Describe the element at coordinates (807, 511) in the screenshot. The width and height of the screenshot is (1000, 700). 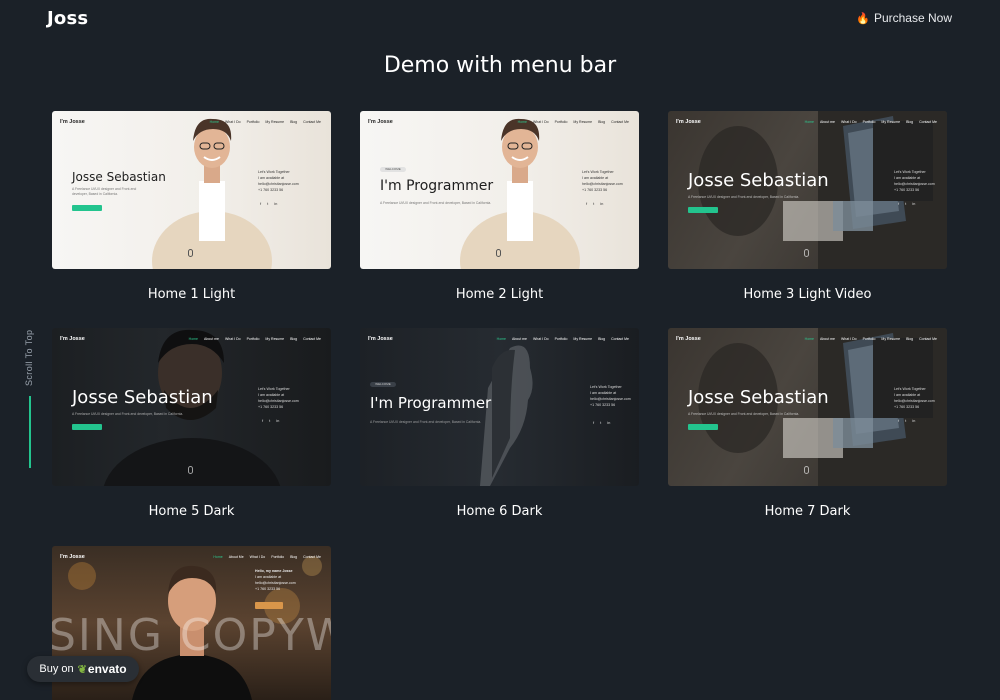
I see `demo-caption: Home 7 Dark` at that location.